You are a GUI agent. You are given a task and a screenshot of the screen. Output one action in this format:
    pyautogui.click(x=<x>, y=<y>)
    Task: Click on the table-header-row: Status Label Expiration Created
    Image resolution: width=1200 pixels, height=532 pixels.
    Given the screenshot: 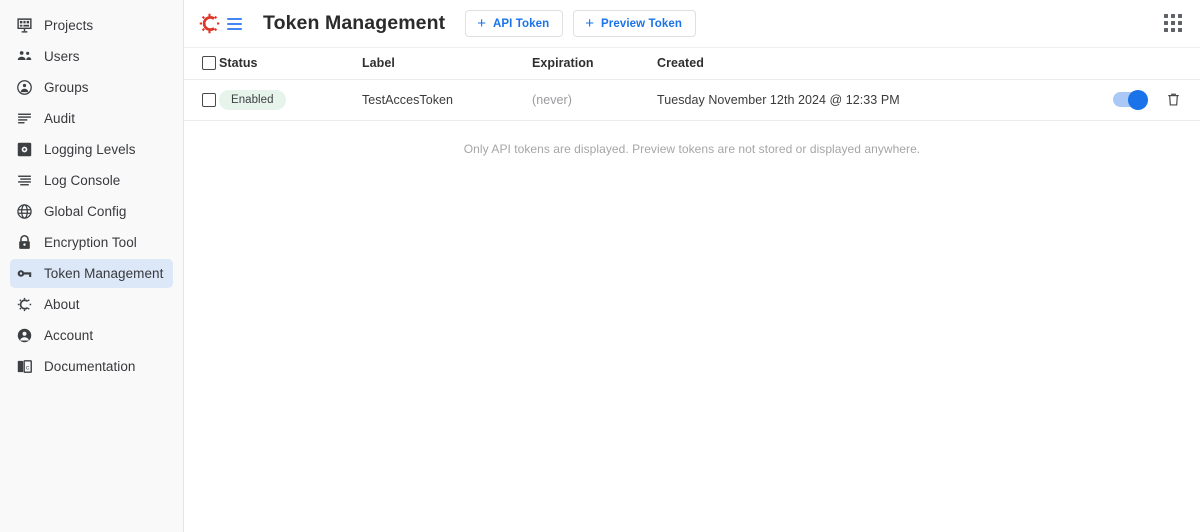 What is the action you would take?
    pyautogui.click(x=692, y=63)
    